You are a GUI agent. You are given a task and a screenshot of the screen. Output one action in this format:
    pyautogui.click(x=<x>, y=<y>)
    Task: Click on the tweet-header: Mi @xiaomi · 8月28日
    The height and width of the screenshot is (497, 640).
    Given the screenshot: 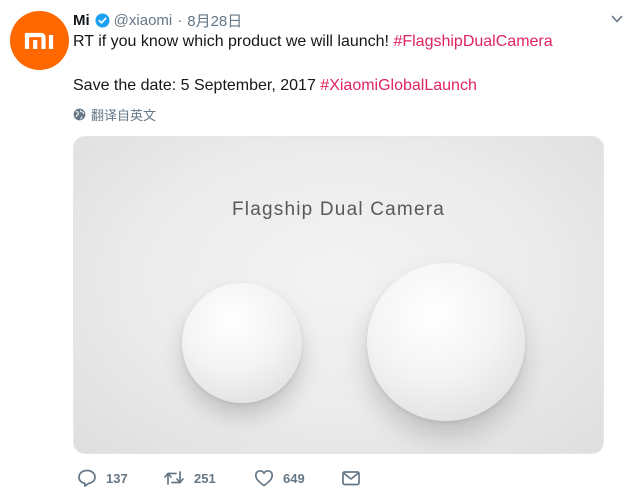 What is the action you would take?
    pyautogui.click(x=157, y=20)
    